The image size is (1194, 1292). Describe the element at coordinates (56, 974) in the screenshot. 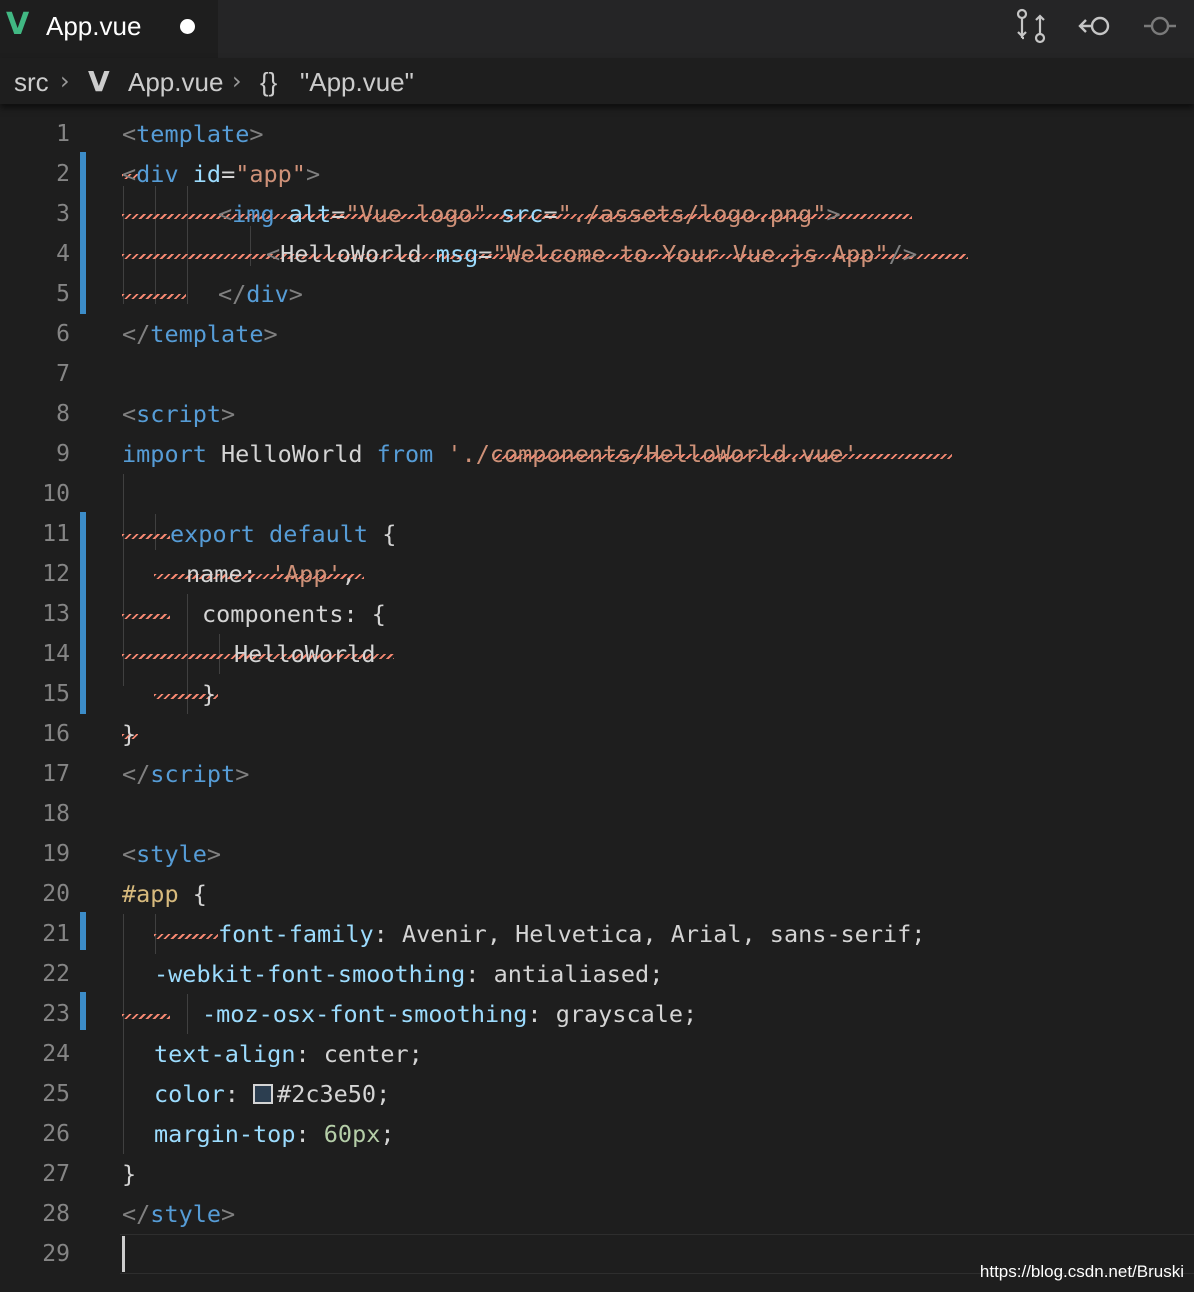

I see `line-number: 22` at that location.